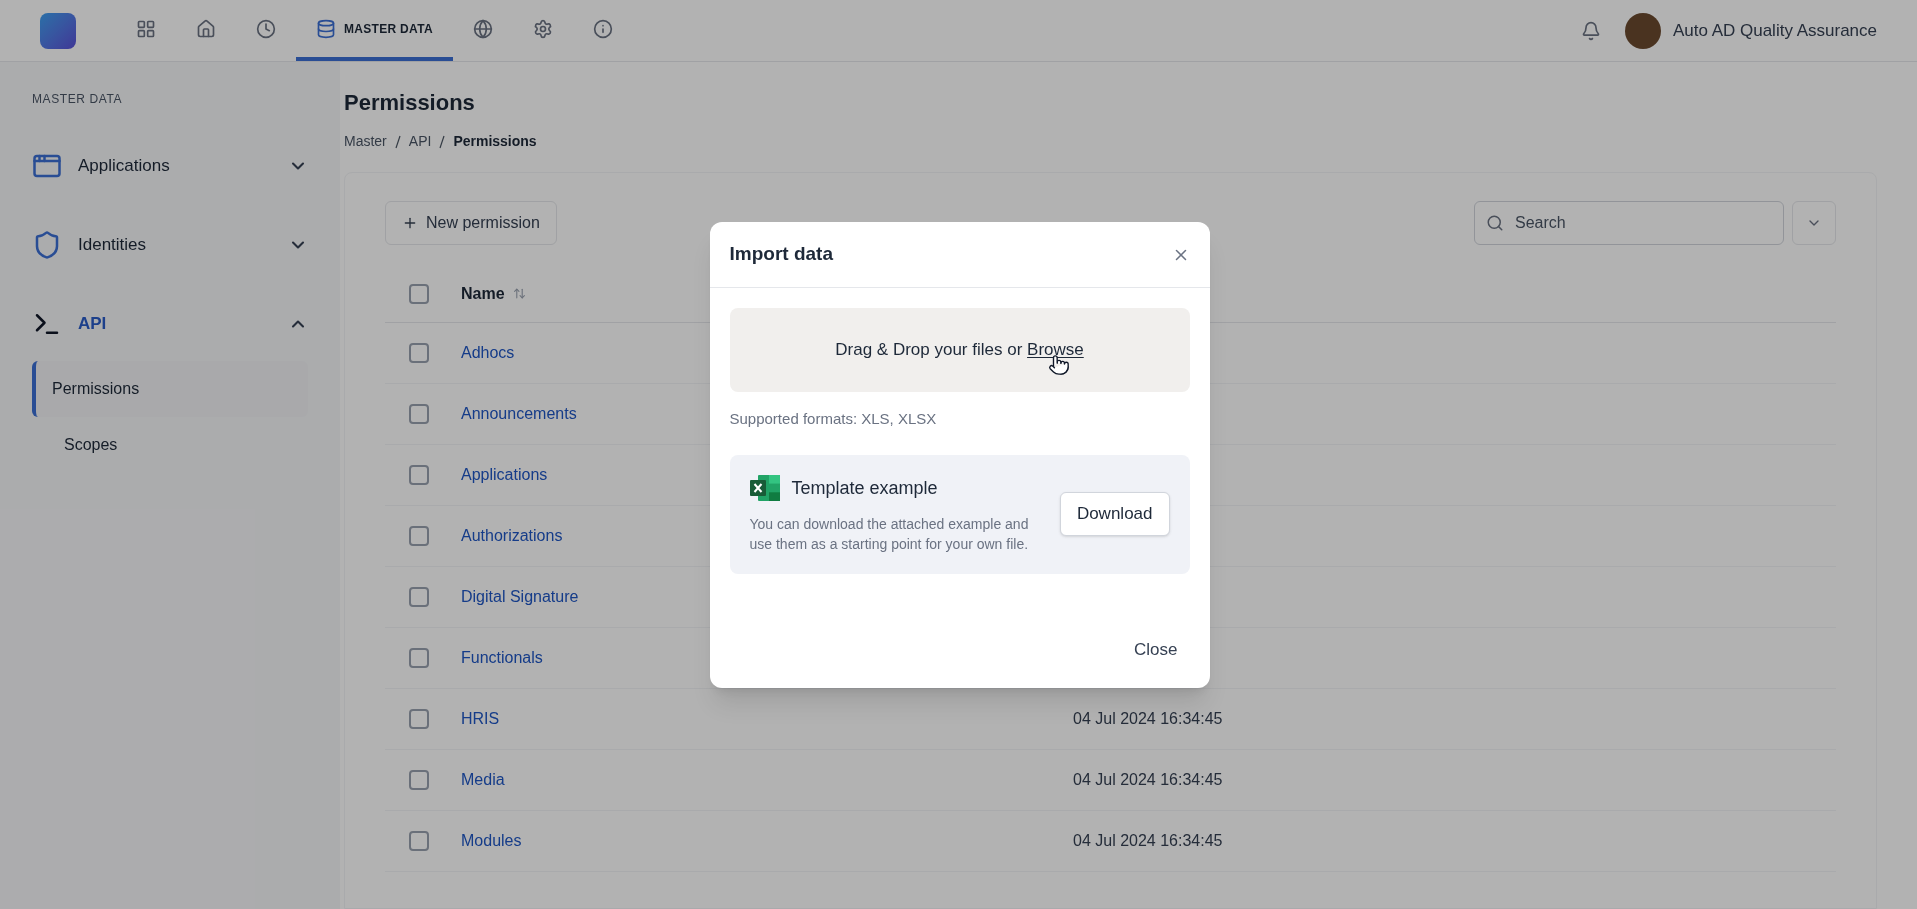 The image size is (1917, 909). What do you see at coordinates (365, 141) in the screenshot?
I see `breadcrumb-item: Master` at bounding box center [365, 141].